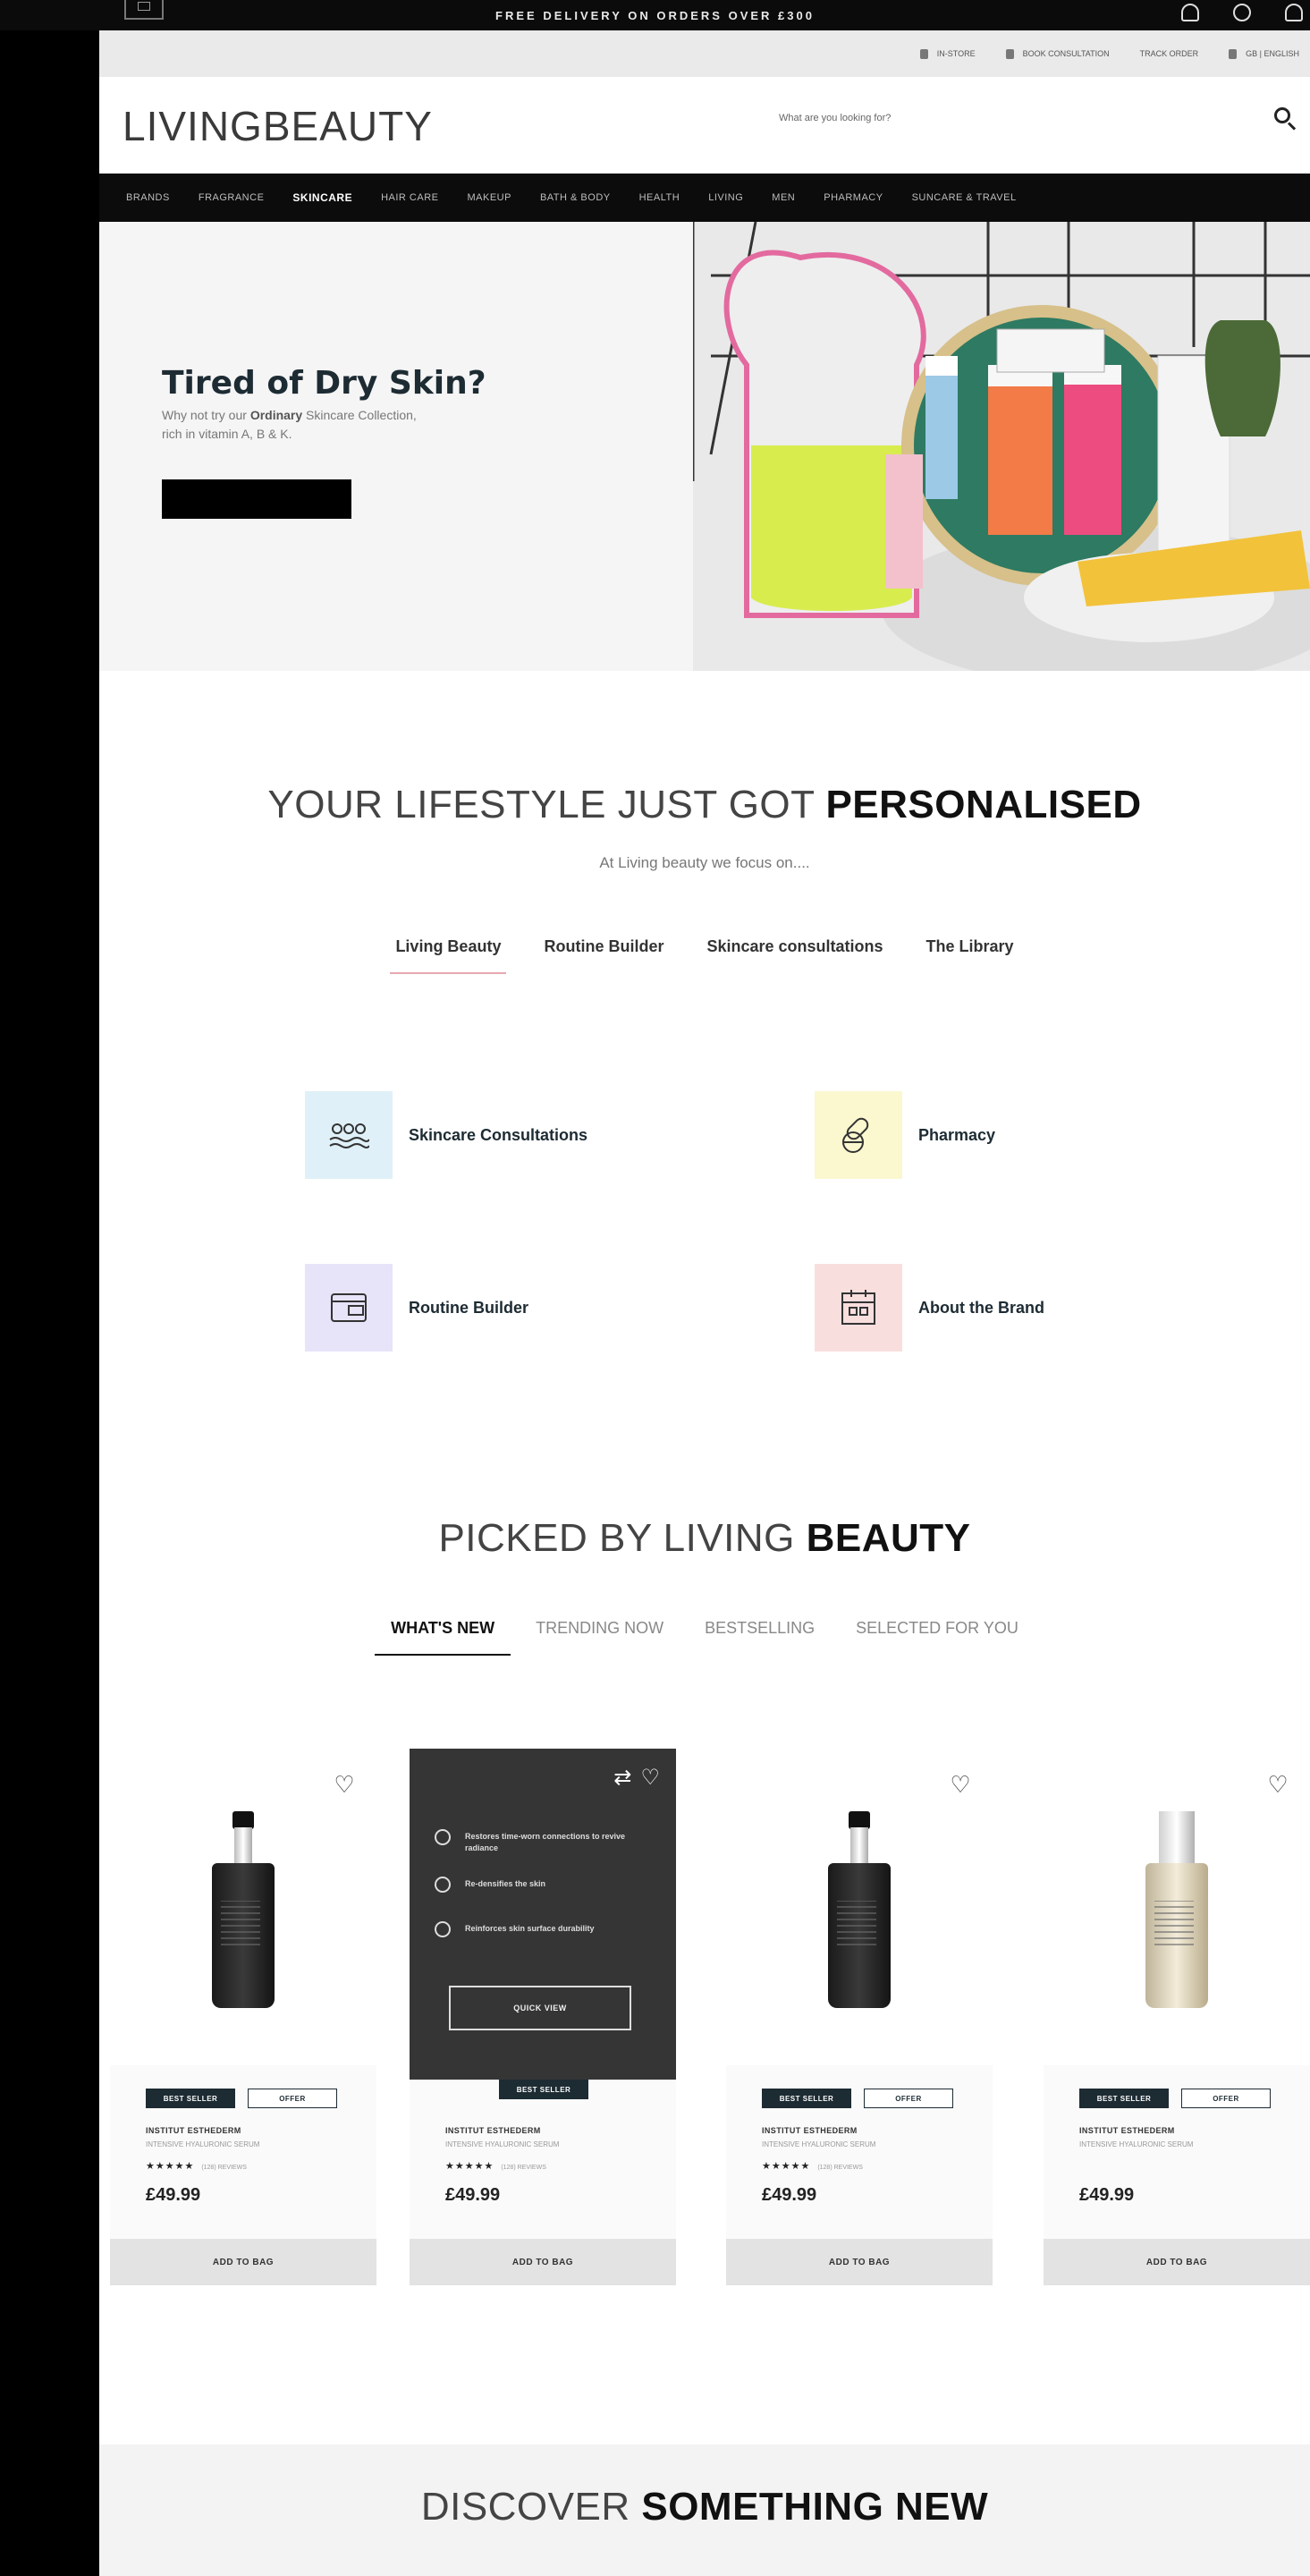 The height and width of the screenshot is (2576, 1310). I want to click on nav-item-pharmacy: PHARMACY, so click(853, 197).